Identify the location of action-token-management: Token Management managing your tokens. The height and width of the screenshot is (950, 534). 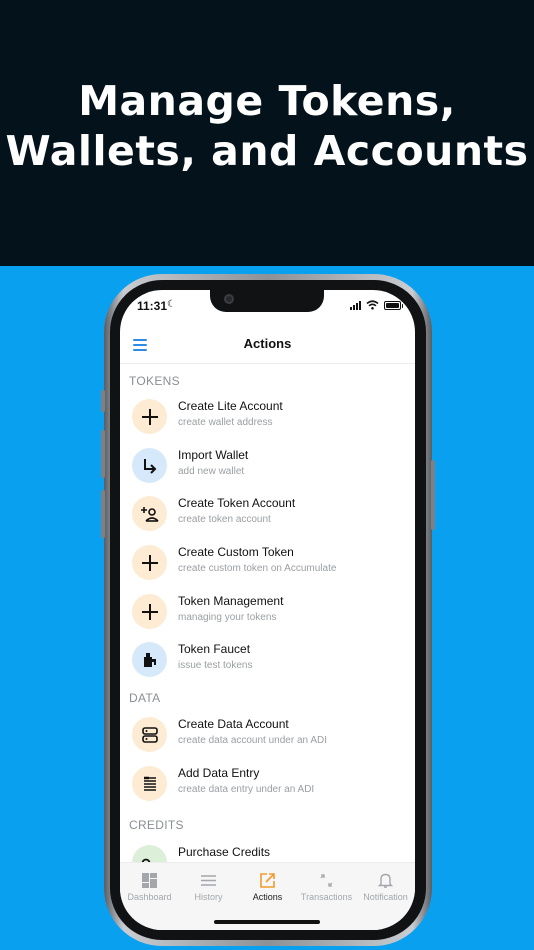
(267, 614).